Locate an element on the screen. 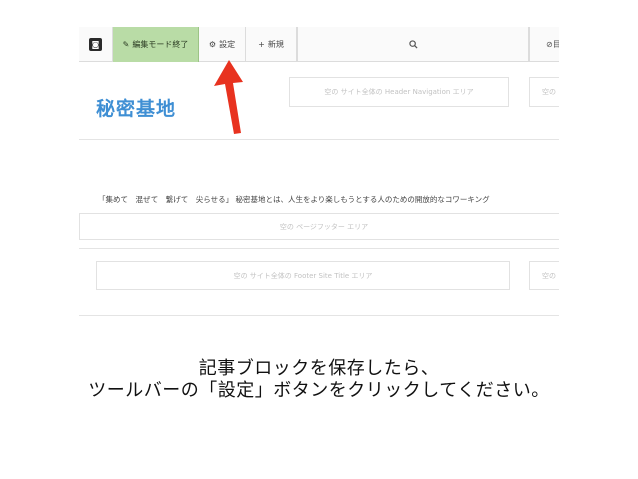 The height and width of the screenshot is (479, 638). search-button is located at coordinates (413, 44).